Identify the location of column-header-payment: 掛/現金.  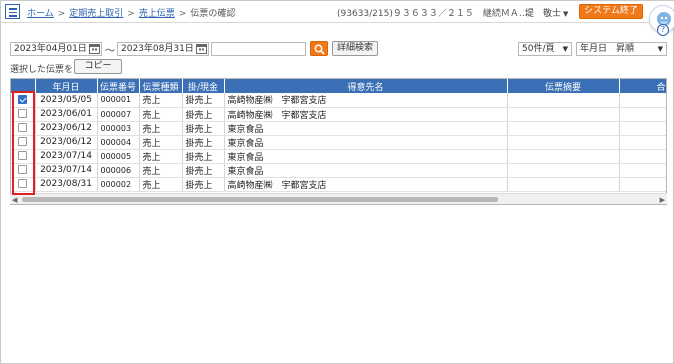
(203, 86).